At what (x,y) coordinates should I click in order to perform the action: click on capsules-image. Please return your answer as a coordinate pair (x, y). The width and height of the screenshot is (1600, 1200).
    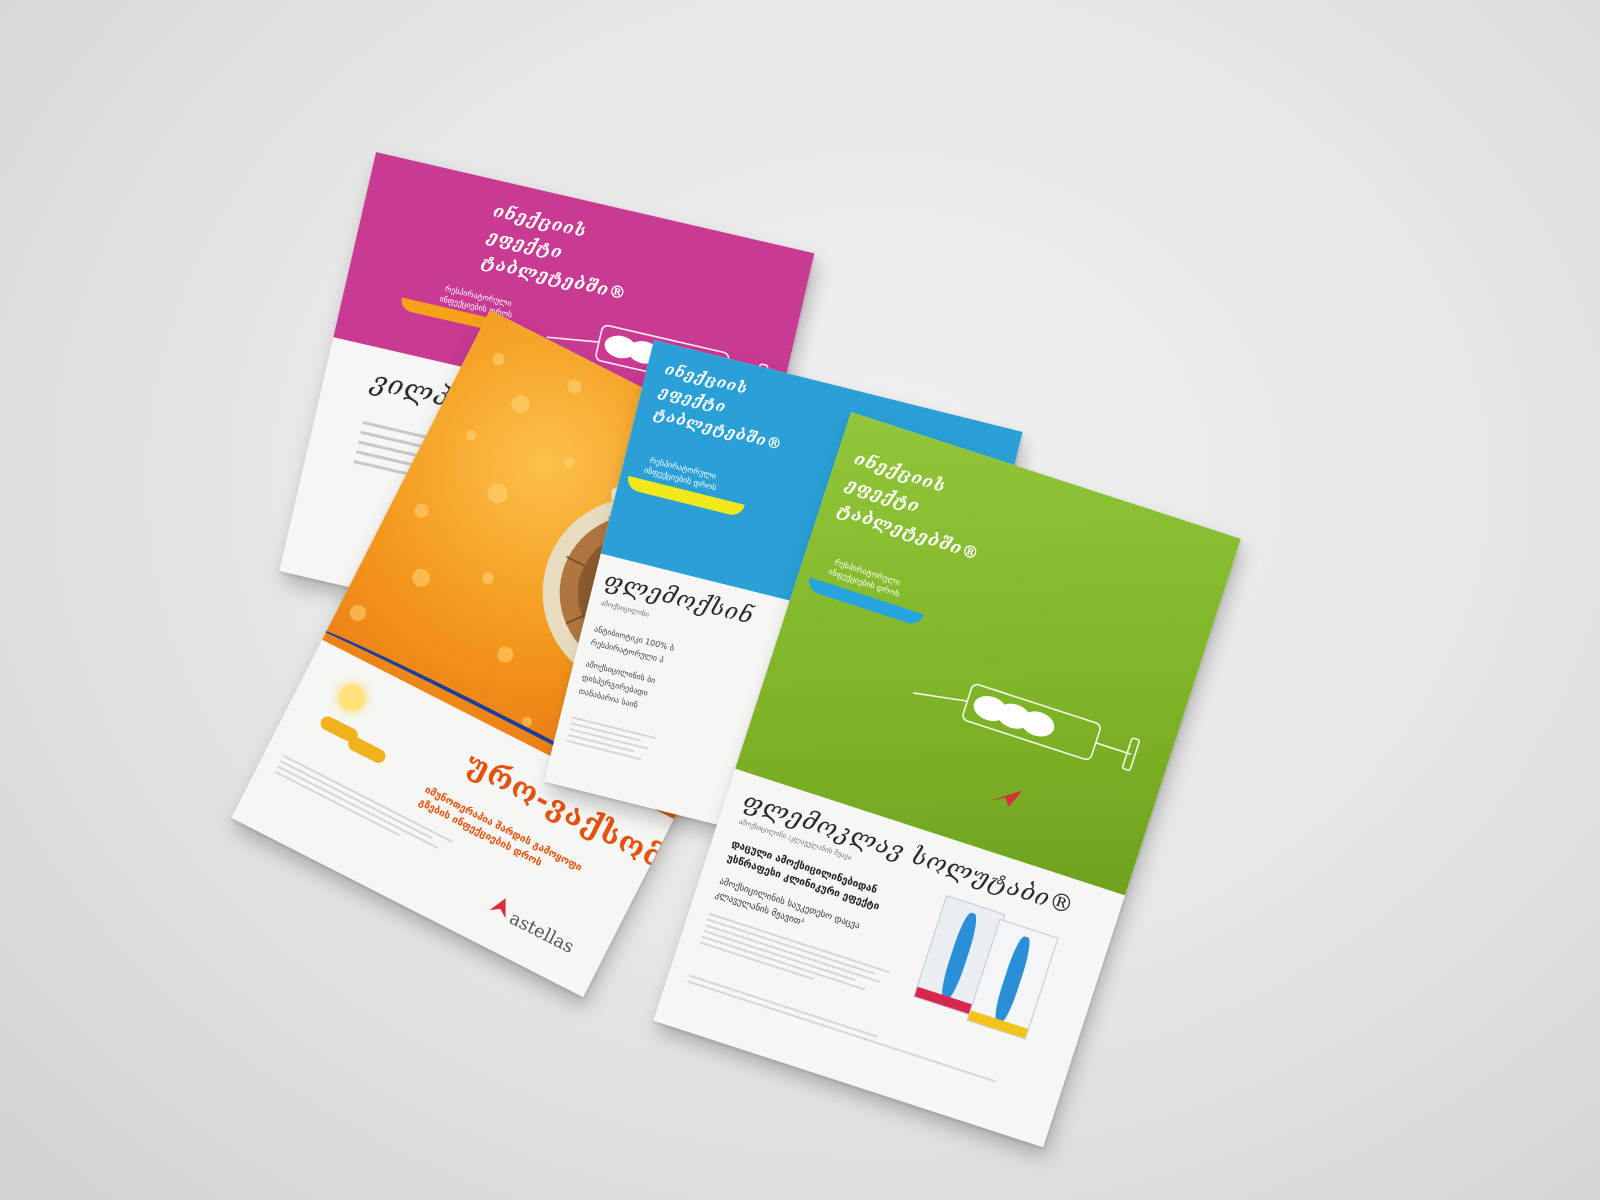
    Looking at the image, I should click on (371, 732).